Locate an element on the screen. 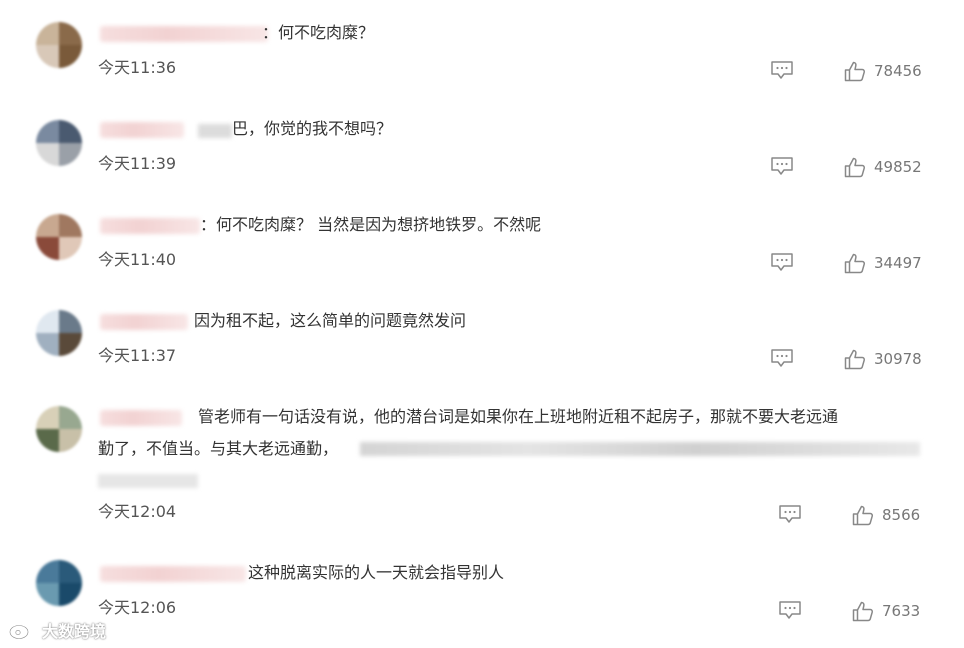 This screenshot has width=964, height=648. like-button: 49852 is located at coordinates (883, 167).